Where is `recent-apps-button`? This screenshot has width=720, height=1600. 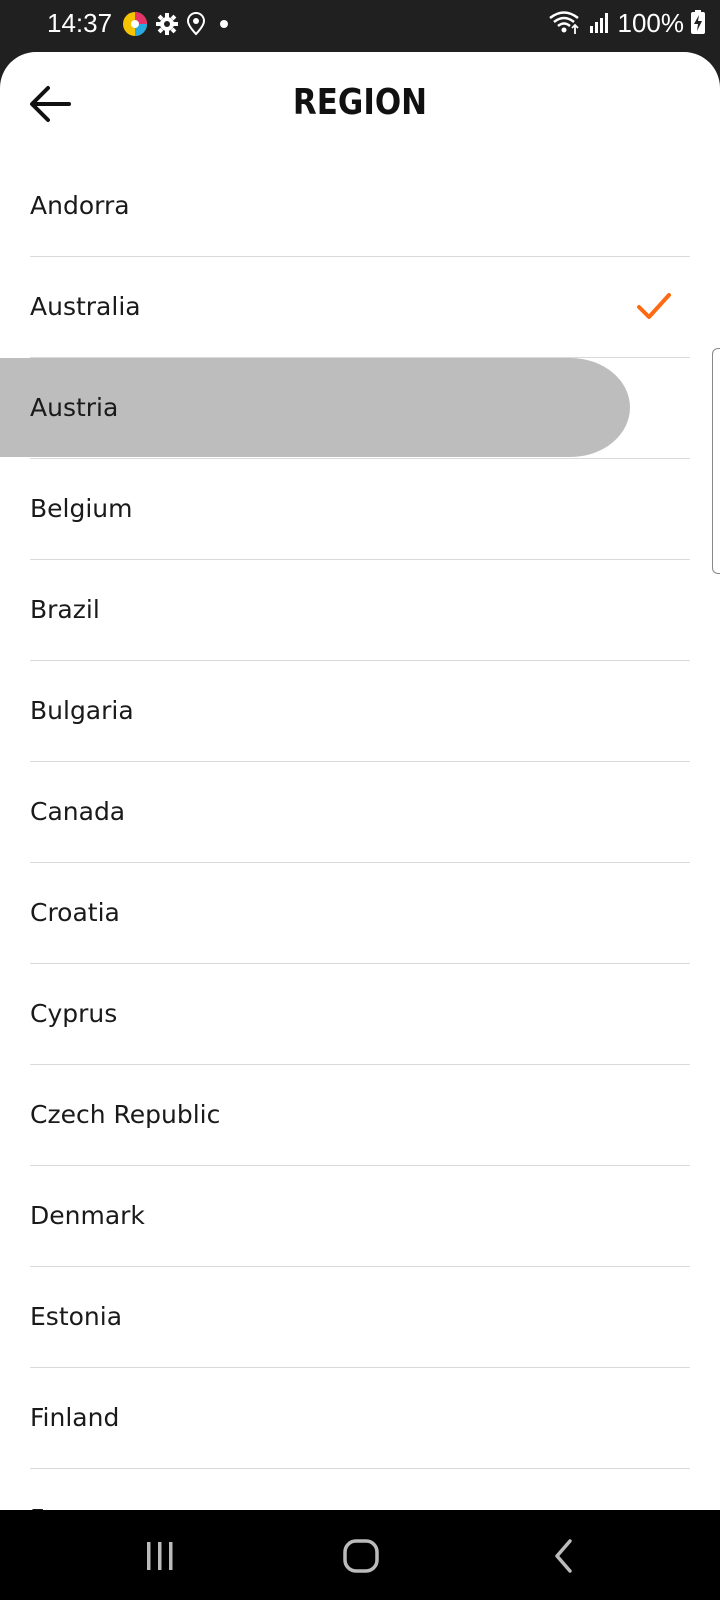 recent-apps-button is located at coordinates (160, 1556).